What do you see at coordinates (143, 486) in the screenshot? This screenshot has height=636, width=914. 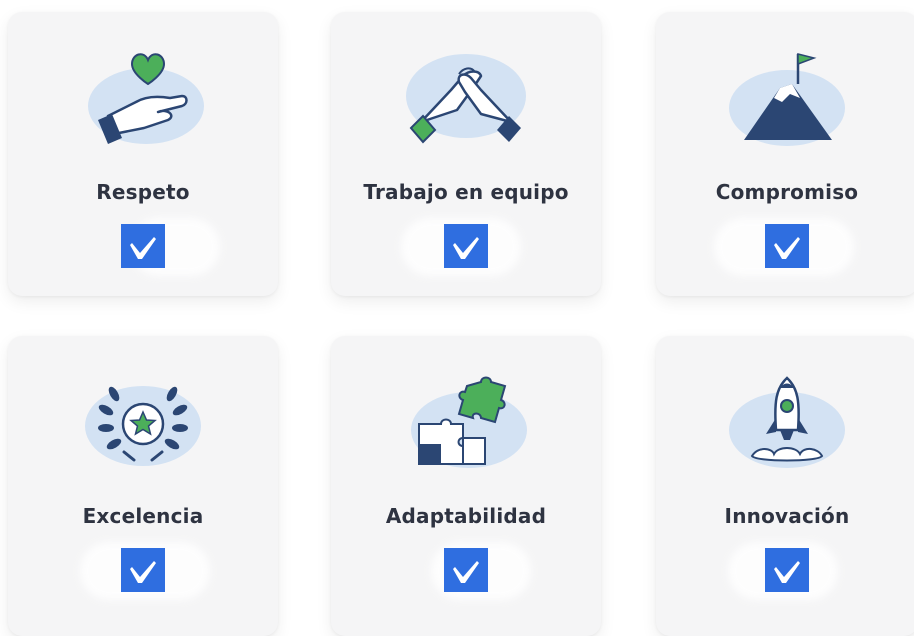 I see `value-card-excelencia: Excelencia` at bounding box center [143, 486].